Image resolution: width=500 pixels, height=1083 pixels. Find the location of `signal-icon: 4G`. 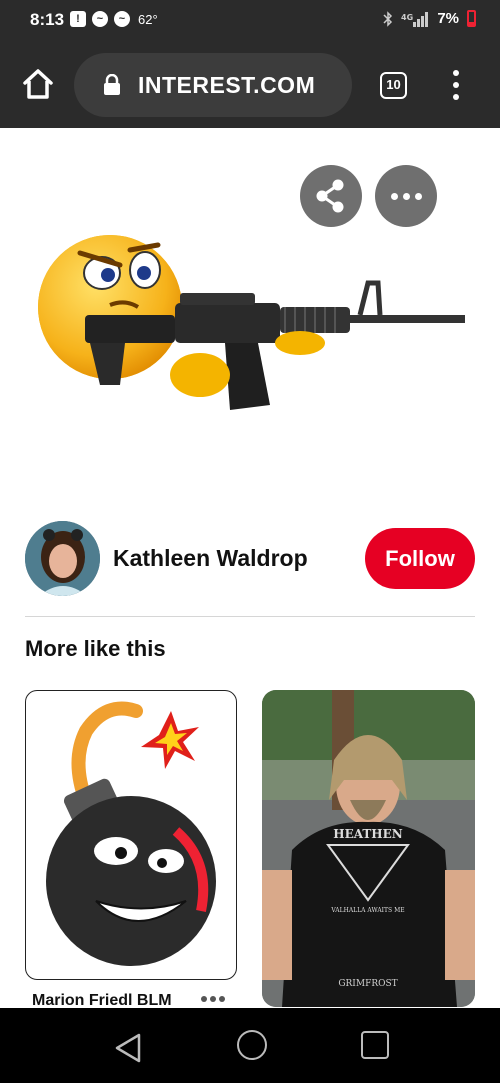

signal-icon: 4G is located at coordinates (415, 19).